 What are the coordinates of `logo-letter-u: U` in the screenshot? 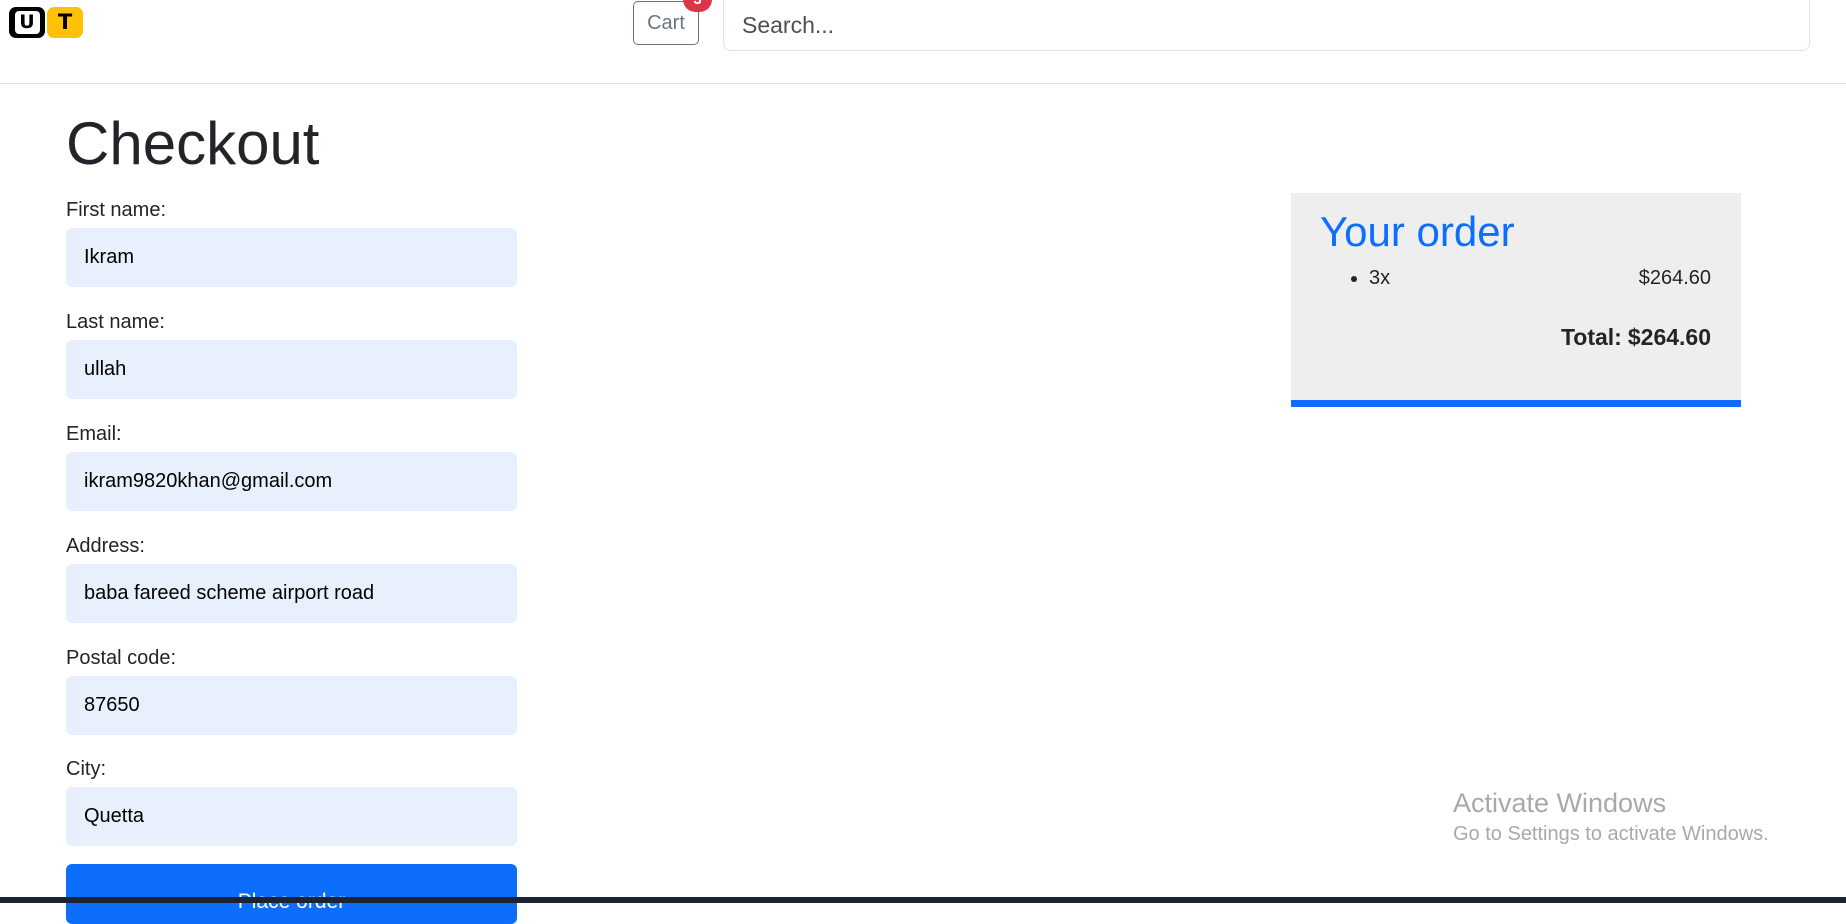 It's located at (27, 22).